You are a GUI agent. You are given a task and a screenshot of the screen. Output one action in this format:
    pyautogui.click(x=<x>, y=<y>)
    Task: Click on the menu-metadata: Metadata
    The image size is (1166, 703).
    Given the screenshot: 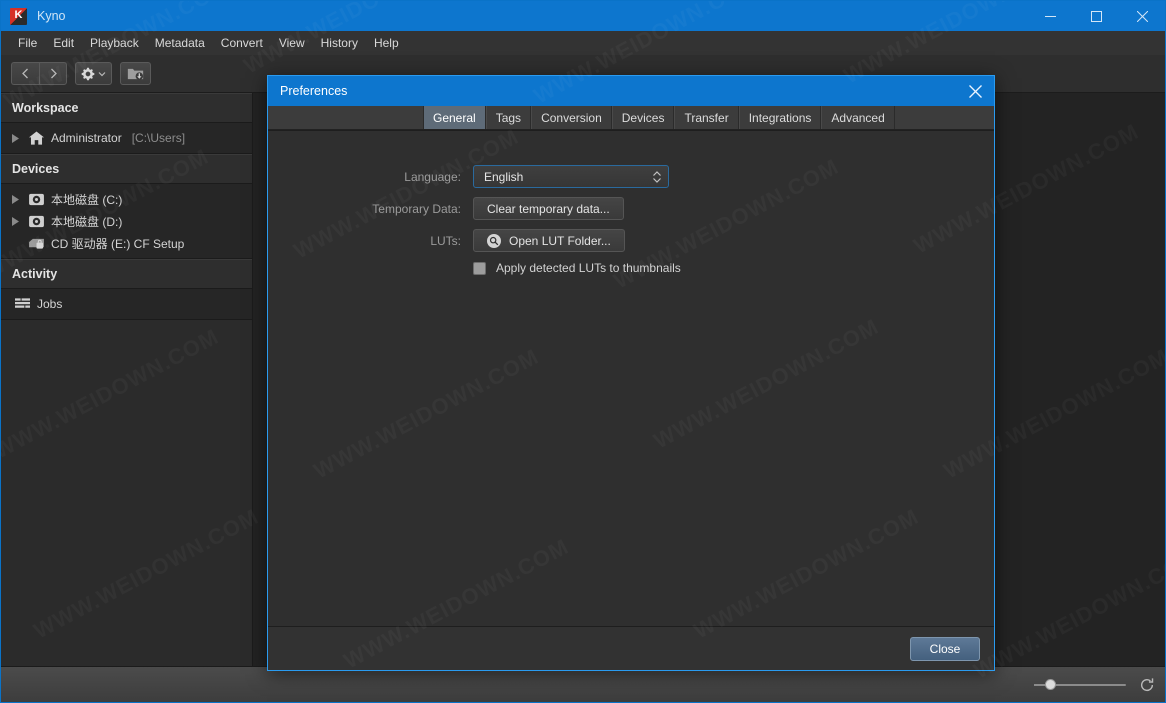 What is the action you would take?
    pyautogui.click(x=180, y=43)
    